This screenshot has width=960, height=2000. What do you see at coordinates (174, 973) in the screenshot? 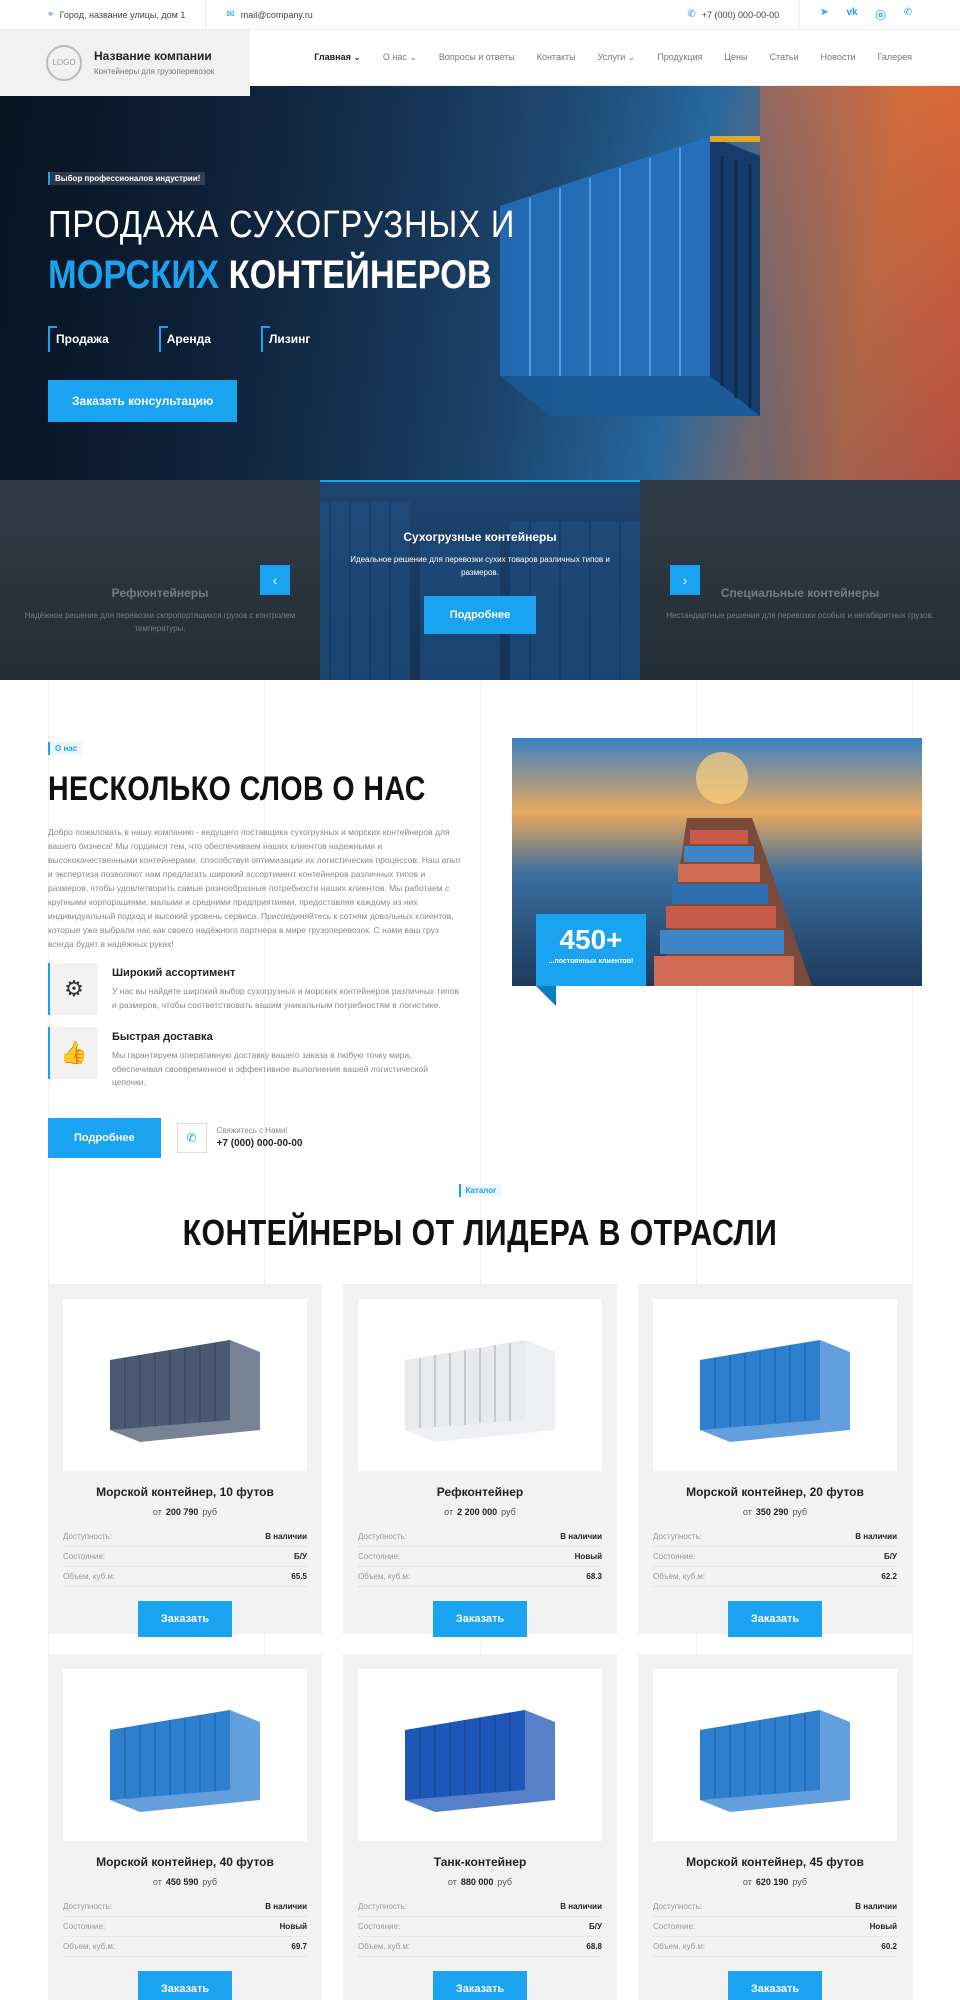
I see `feature-title: Широкий ассортимент` at bounding box center [174, 973].